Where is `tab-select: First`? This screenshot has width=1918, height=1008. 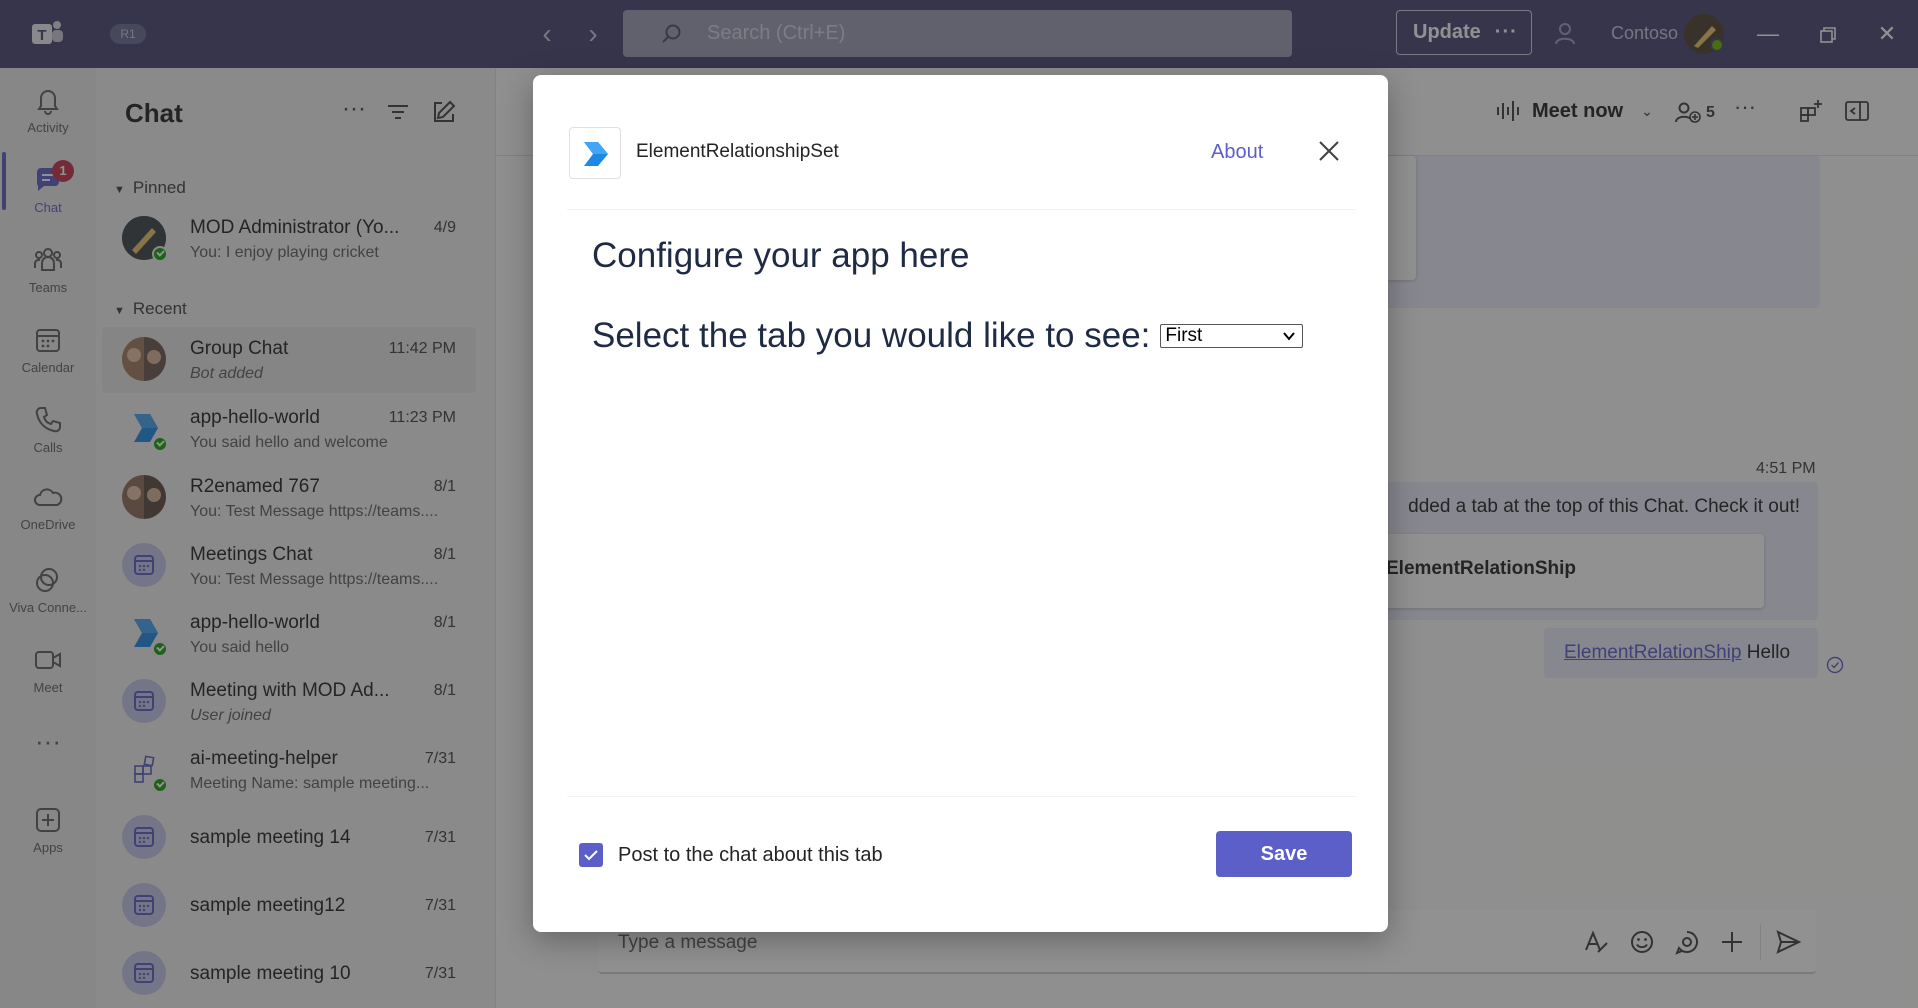 tab-select: First is located at coordinates (1232, 336).